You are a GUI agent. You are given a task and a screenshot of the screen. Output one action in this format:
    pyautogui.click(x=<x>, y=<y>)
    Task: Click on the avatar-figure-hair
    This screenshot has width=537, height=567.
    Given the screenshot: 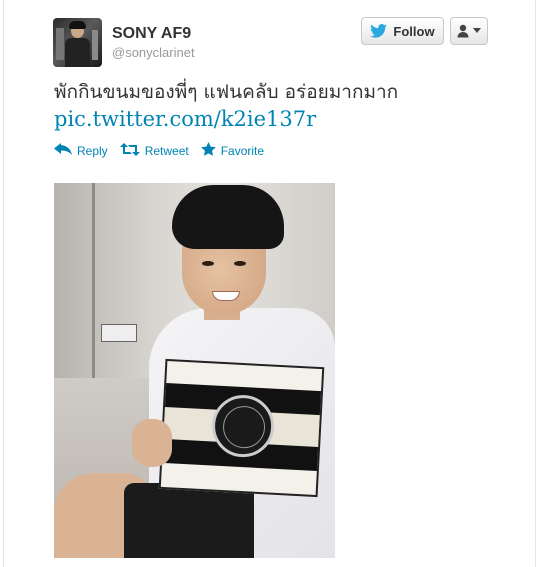 What is the action you would take?
    pyautogui.click(x=77, y=25)
    